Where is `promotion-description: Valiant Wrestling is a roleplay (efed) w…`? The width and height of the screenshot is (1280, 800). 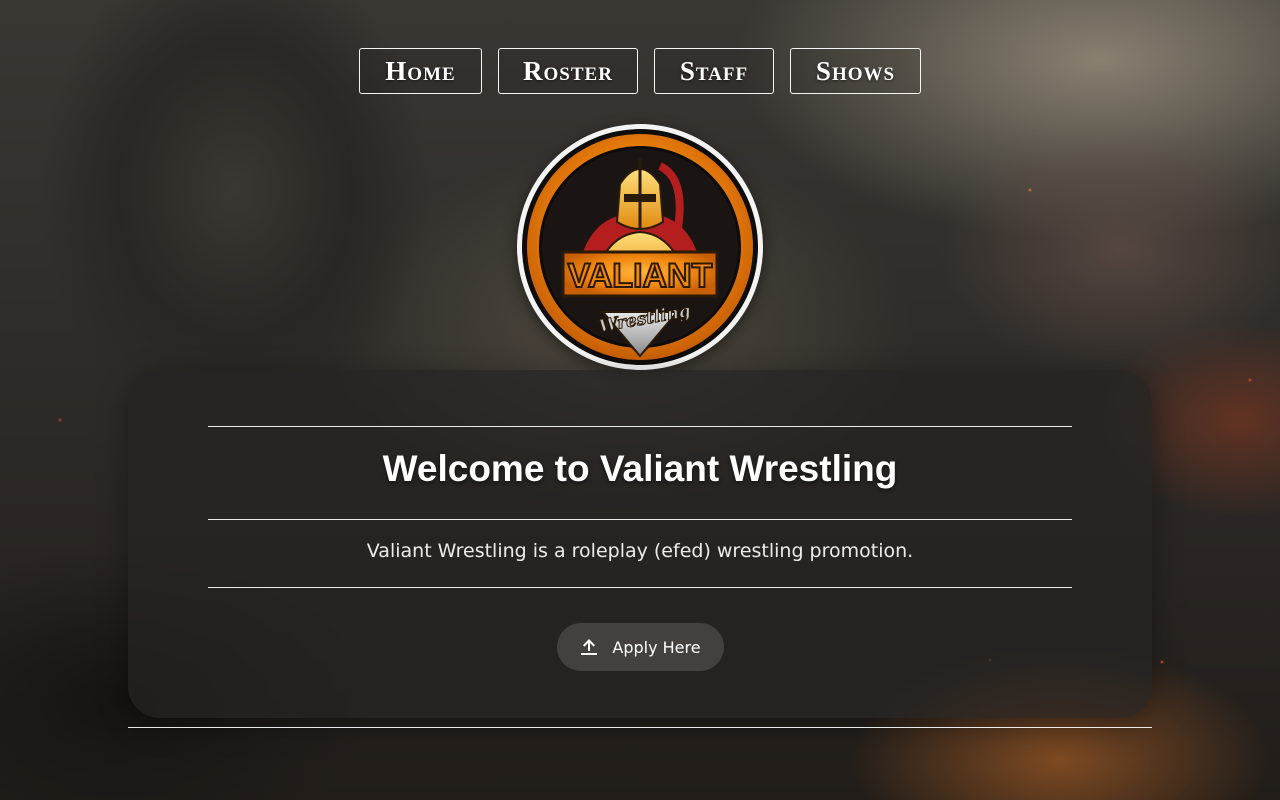
promotion-description: Valiant Wrestling is a roleplay (efed) w… is located at coordinates (640, 551).